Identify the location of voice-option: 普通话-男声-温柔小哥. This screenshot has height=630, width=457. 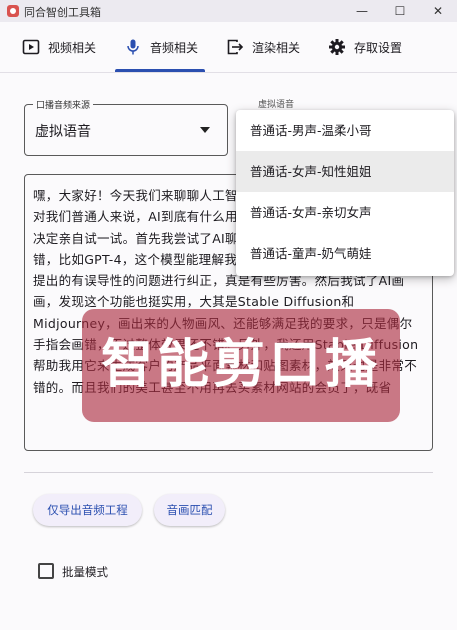
(345, 130).